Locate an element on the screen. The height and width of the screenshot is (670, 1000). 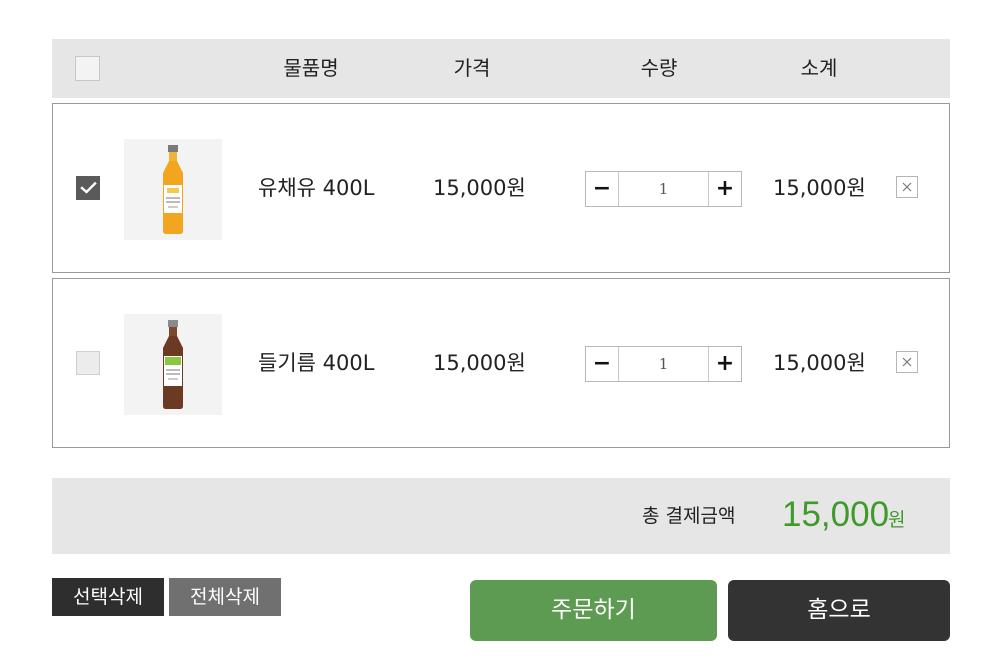
total-unit: 원 is located at coordinates (897, 520).